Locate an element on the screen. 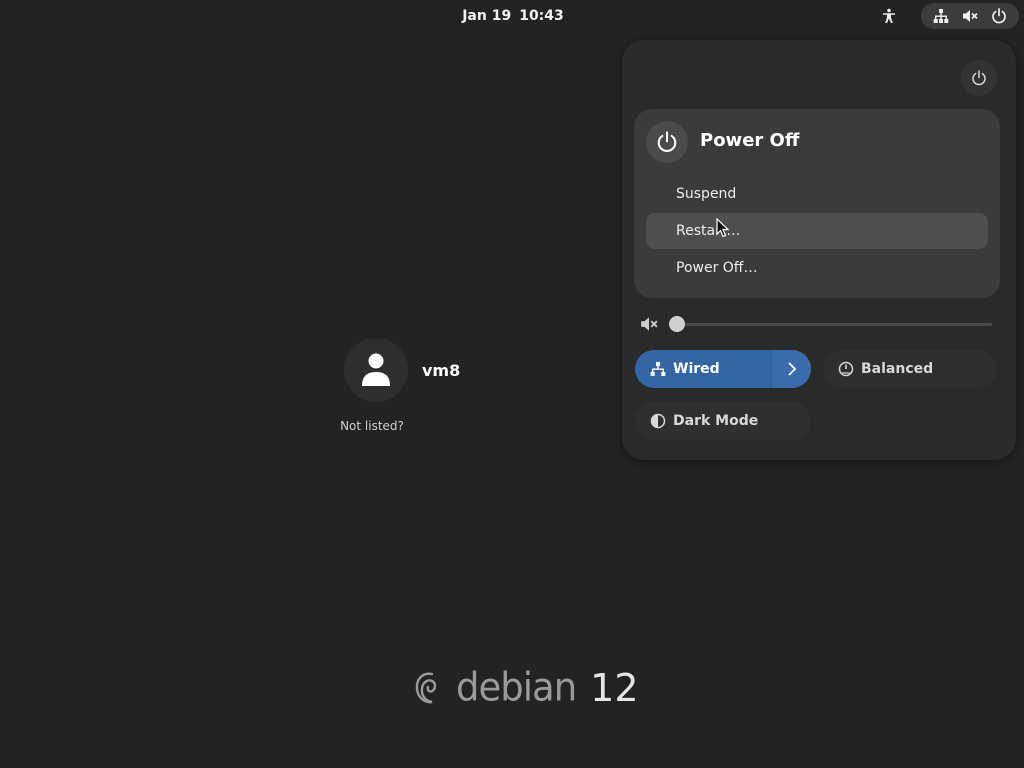 Image resolution: width=1024 pixels, height=768 pixels. username-label: vm8 is located at coordinates (441, 371).